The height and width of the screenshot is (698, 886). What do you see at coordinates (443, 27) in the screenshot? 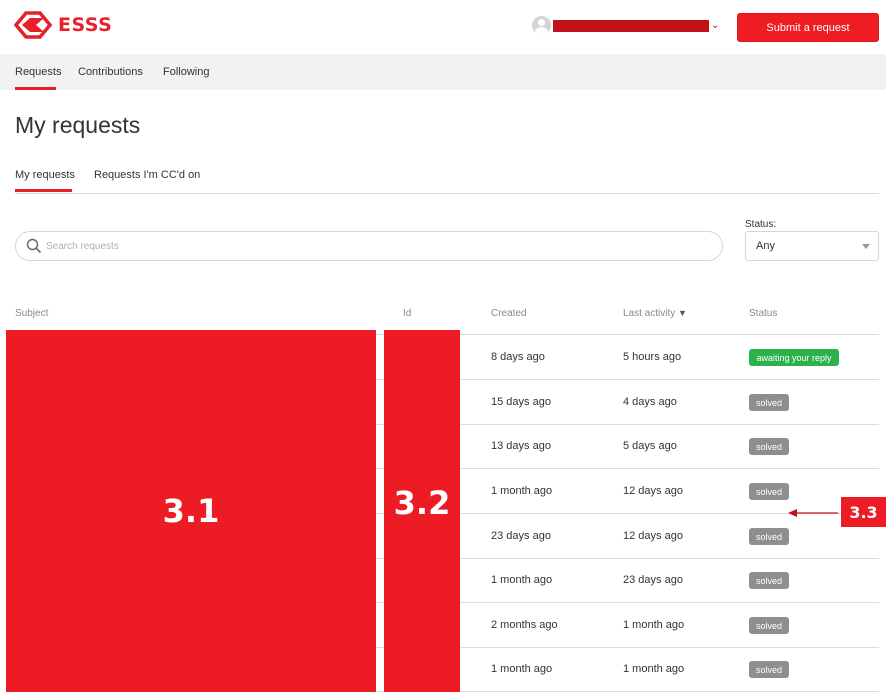
I see `header: ESSS ⌄ Submit a request` at bounding box center [443, 27].